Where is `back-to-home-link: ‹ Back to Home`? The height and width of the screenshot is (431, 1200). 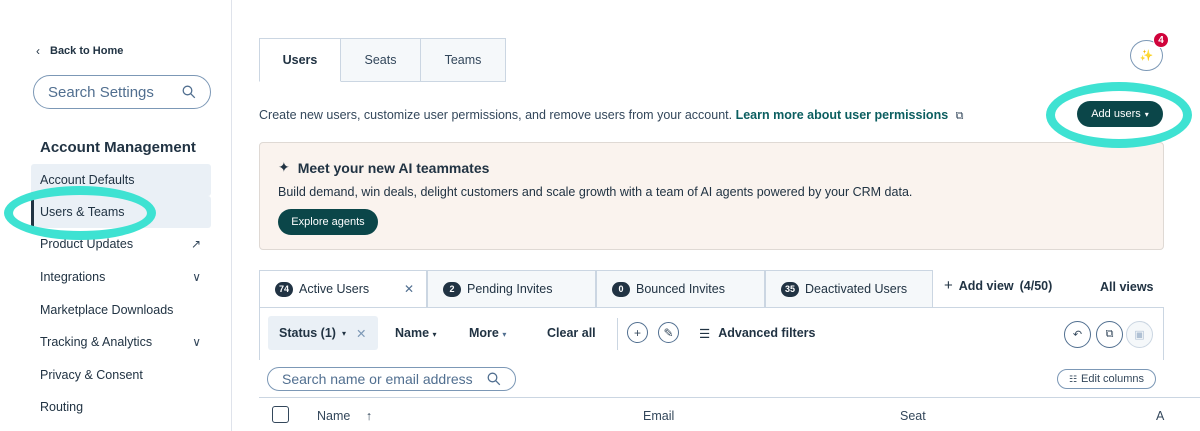 back-to-home-link: ‹ Back to Home is located at coordinates (79, 51).